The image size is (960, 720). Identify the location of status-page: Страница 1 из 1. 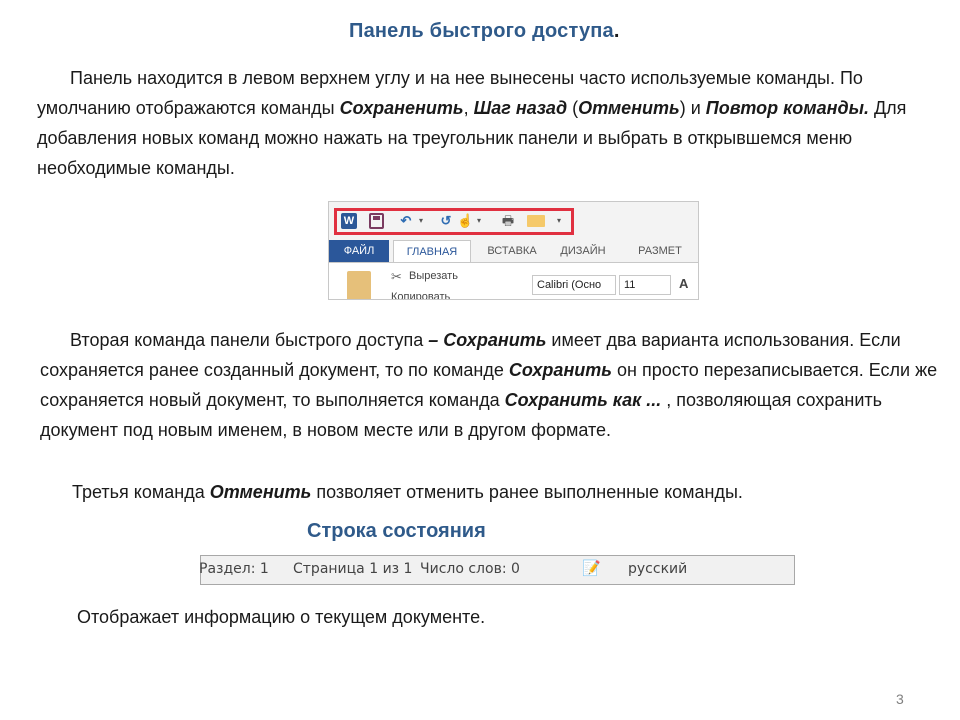
(352, 569).